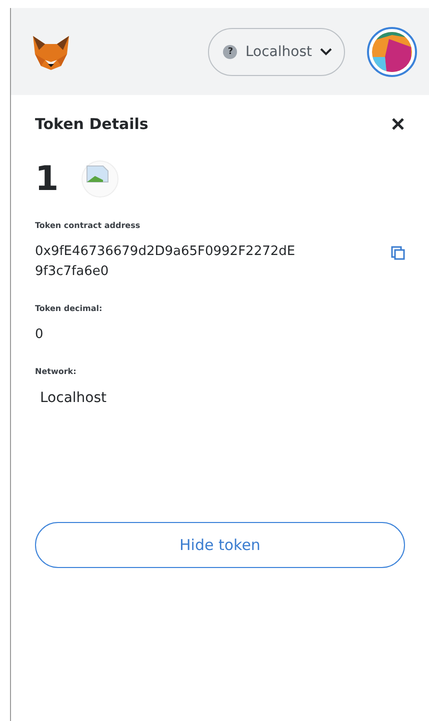 This screenshot has height=721, width=429. I want to click on field-label: Network:, so click(56, 371).